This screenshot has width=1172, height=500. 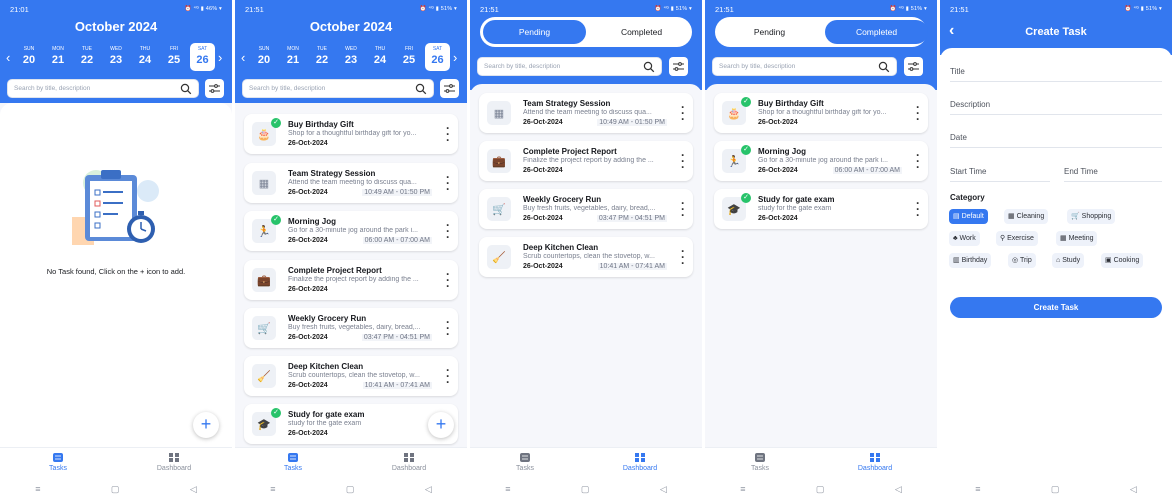 I want to click on category-chip-study: ⌂ Study, so click(x=1068, y=260).